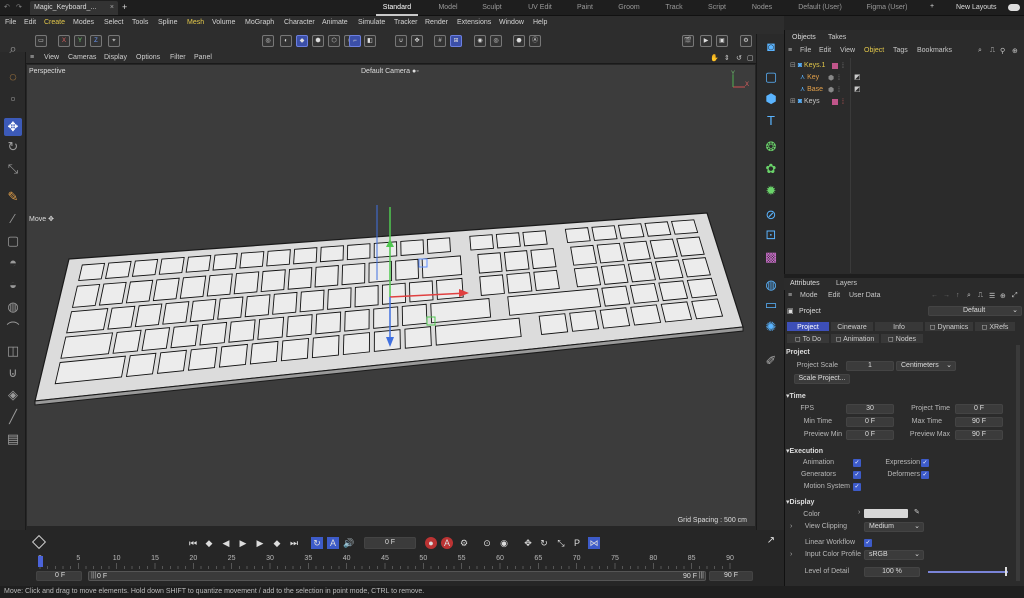 The width and height of the screenshot is (1024, 598). What do you see at coordinates (808, 338) in the screenshot?
I see `attr-tab-todo: ◻ To Do` at bounding box center [808, 338].